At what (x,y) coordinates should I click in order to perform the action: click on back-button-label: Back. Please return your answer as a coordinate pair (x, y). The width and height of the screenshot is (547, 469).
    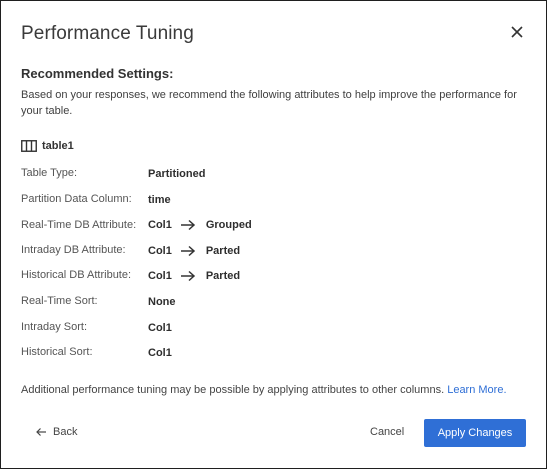
    Looking at the image, I should click on (65, 432).